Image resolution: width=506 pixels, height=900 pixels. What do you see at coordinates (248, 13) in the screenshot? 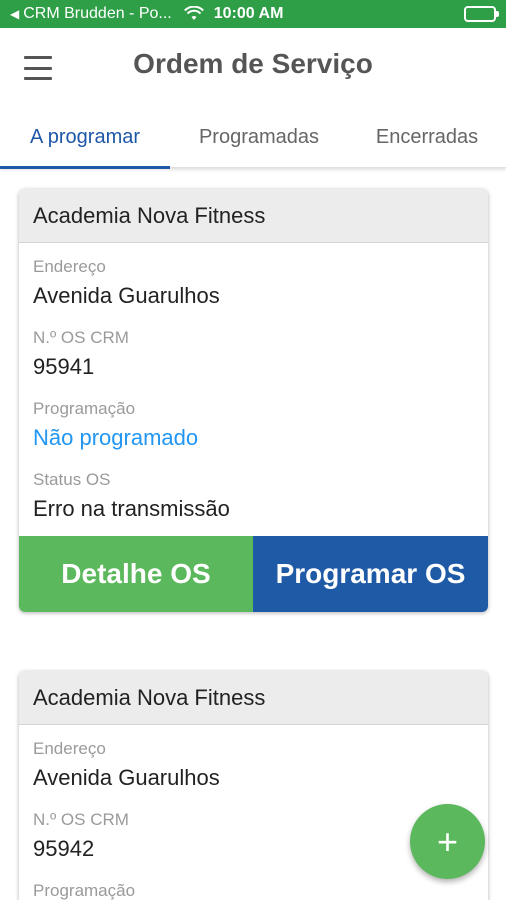
I see `status-time: 10:00 AM` at bounding box center [248, 13].